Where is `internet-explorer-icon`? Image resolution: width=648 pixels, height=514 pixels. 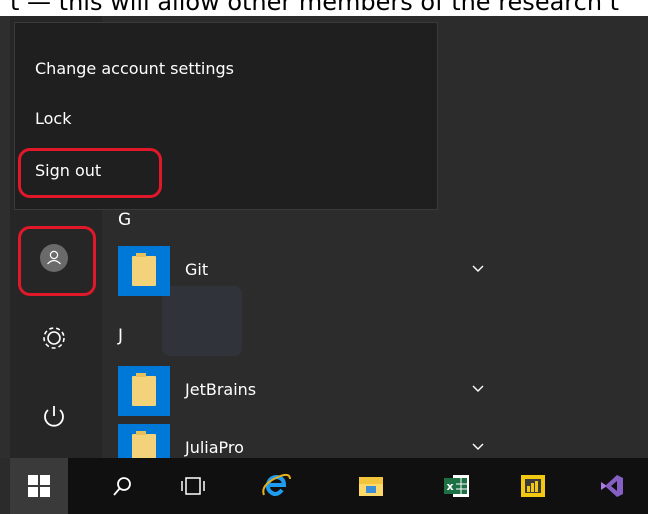
internet-explorer-icon is located at coordinates (276, 484).